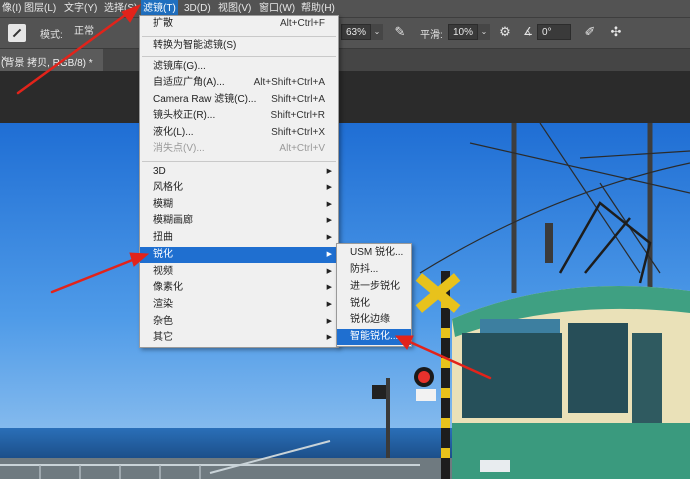  Describe the element at coordinates (239, 116) in the screenshot. I see `menu-item-lens-correction: 镜头校正(R)... Shift+Ctrl+R` at that location.